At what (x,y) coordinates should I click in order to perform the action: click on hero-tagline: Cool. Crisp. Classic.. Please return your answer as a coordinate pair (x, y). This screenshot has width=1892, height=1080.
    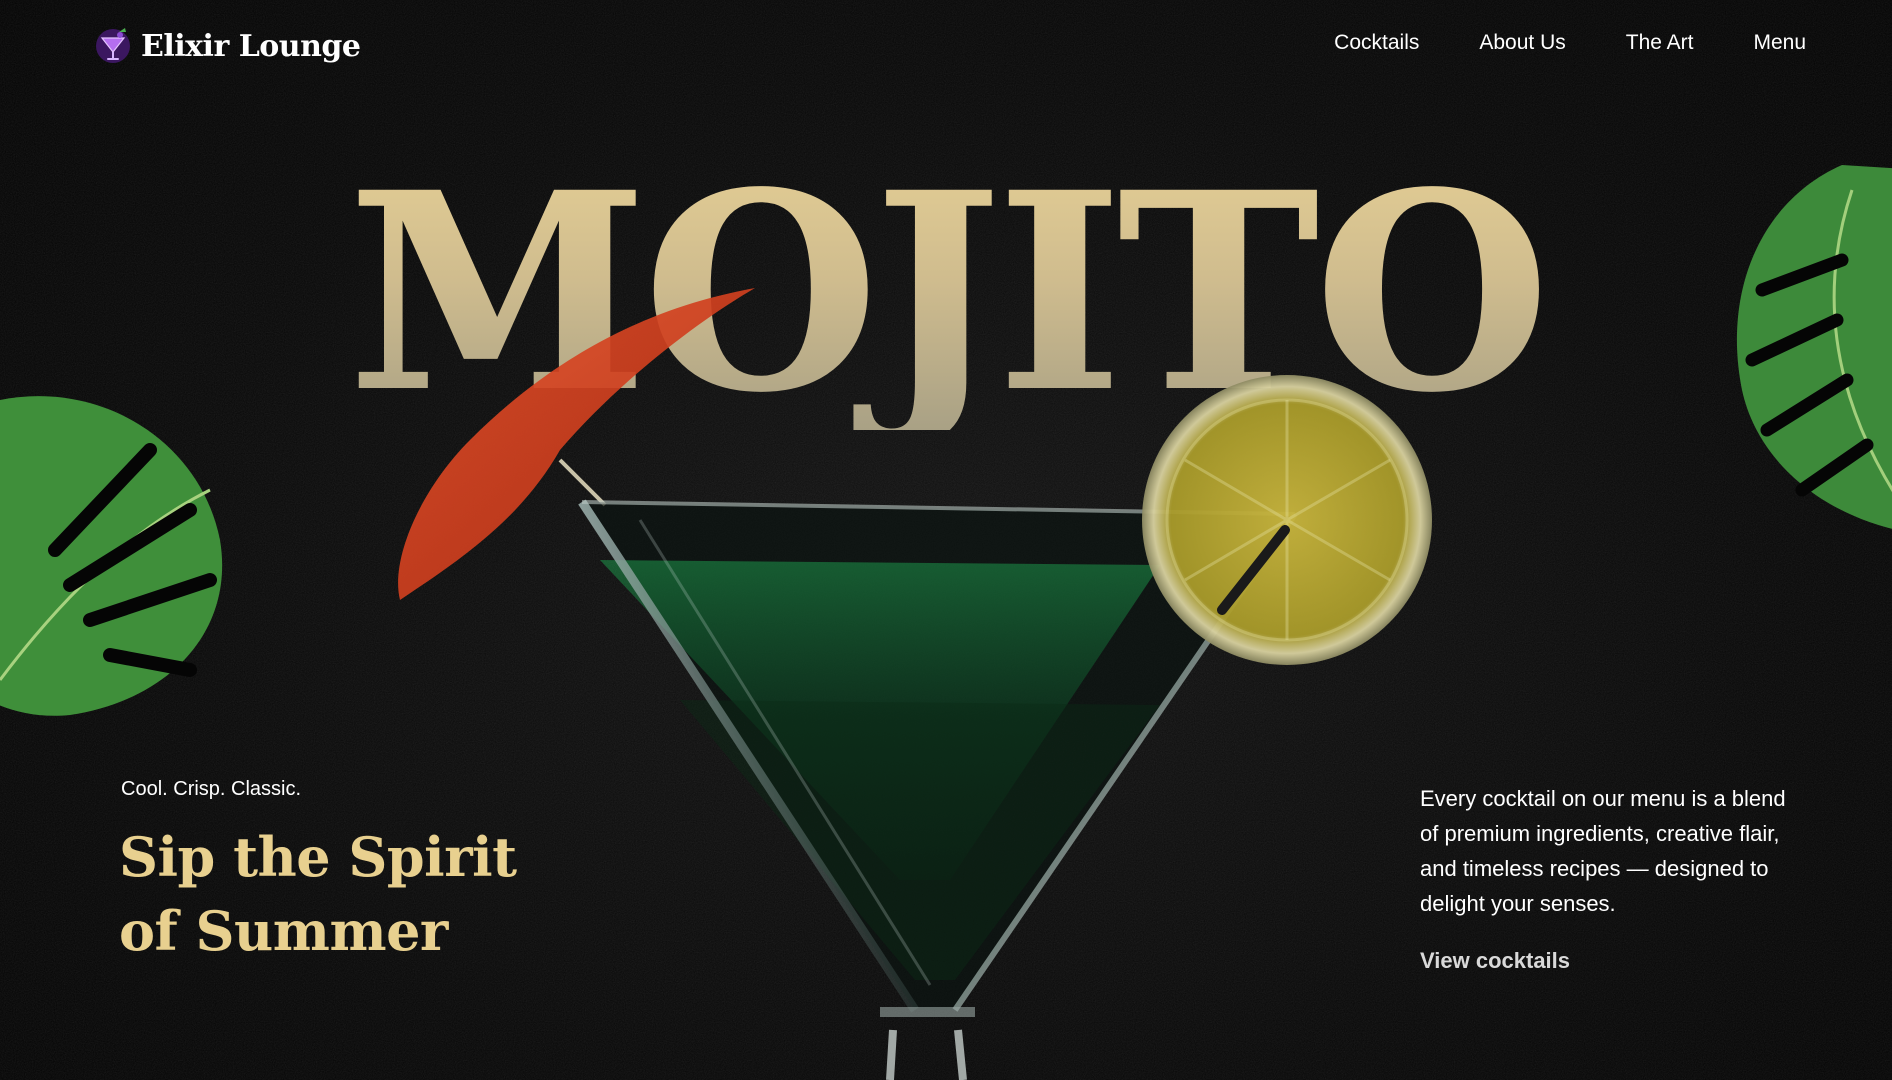
    Looking at the image, I should click on (211, 789).